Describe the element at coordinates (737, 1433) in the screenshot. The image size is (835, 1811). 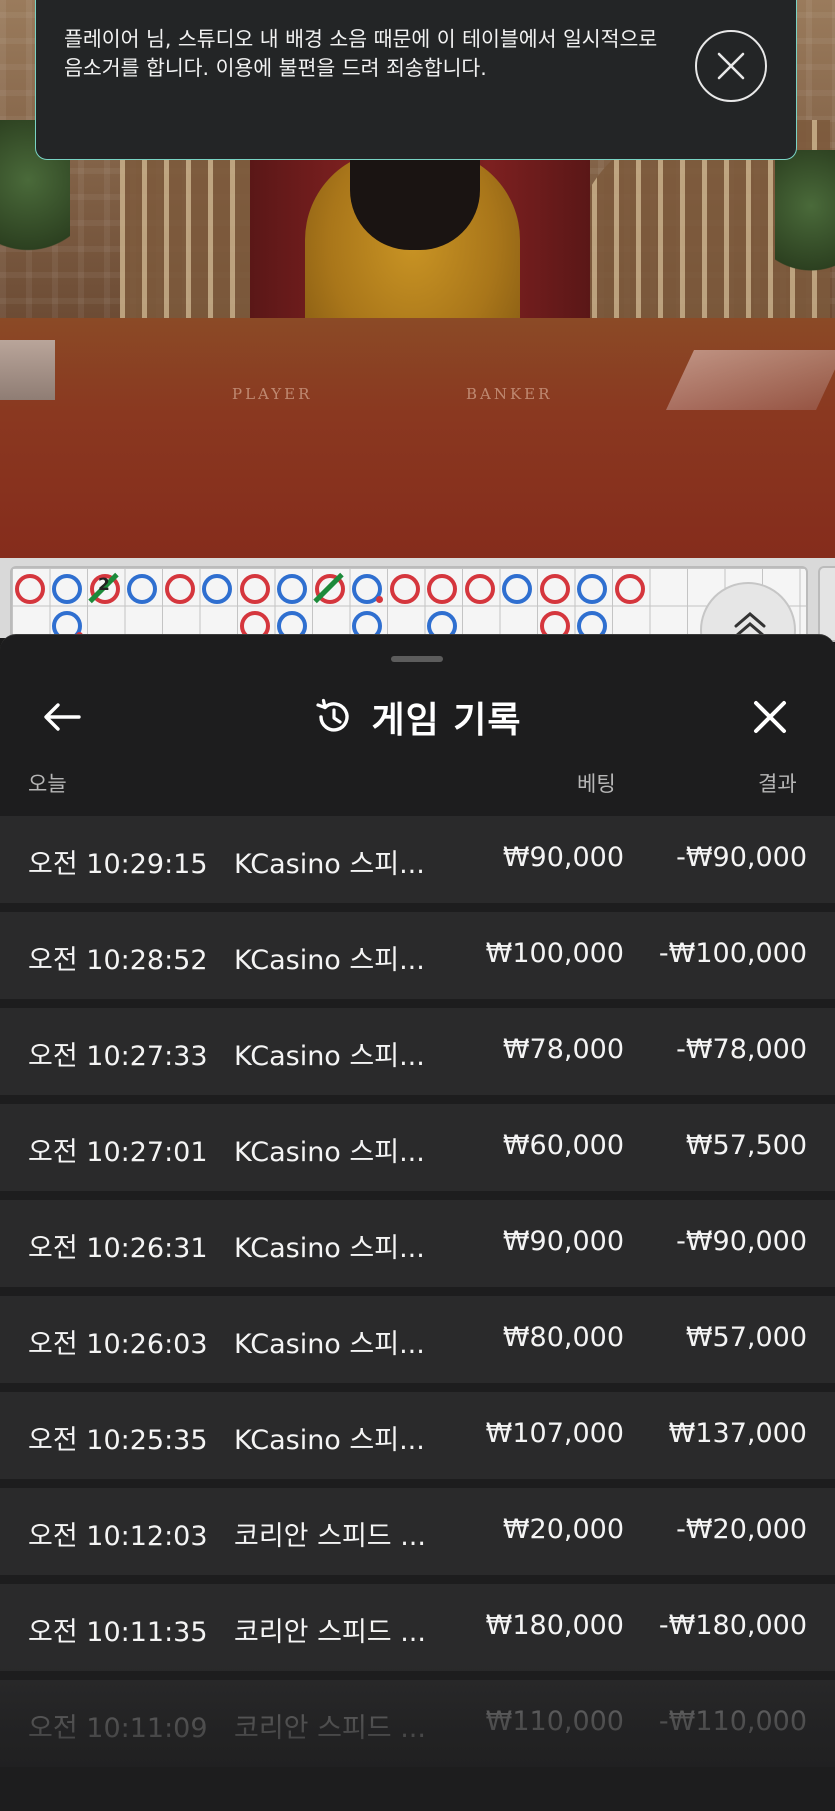
I see `row-result: ₩137,000` at that location.